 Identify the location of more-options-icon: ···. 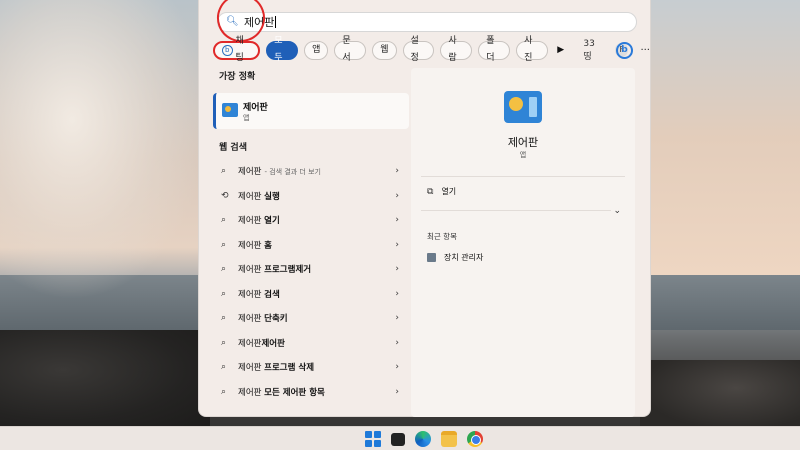
(645, 50).